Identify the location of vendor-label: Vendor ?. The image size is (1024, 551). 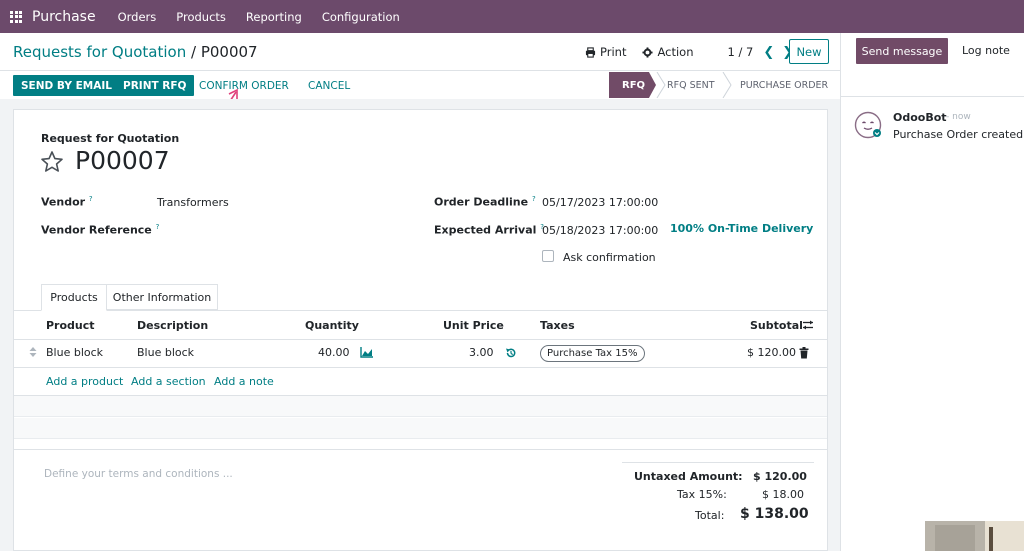
(67, 202).